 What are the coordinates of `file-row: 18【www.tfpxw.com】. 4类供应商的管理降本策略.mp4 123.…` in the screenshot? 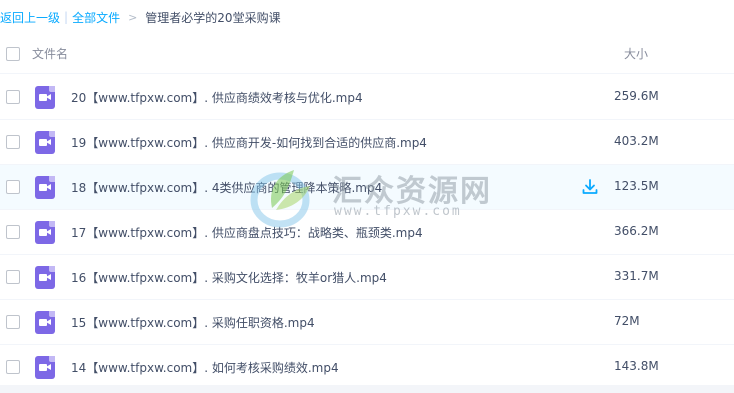 It's located at (367, 187).